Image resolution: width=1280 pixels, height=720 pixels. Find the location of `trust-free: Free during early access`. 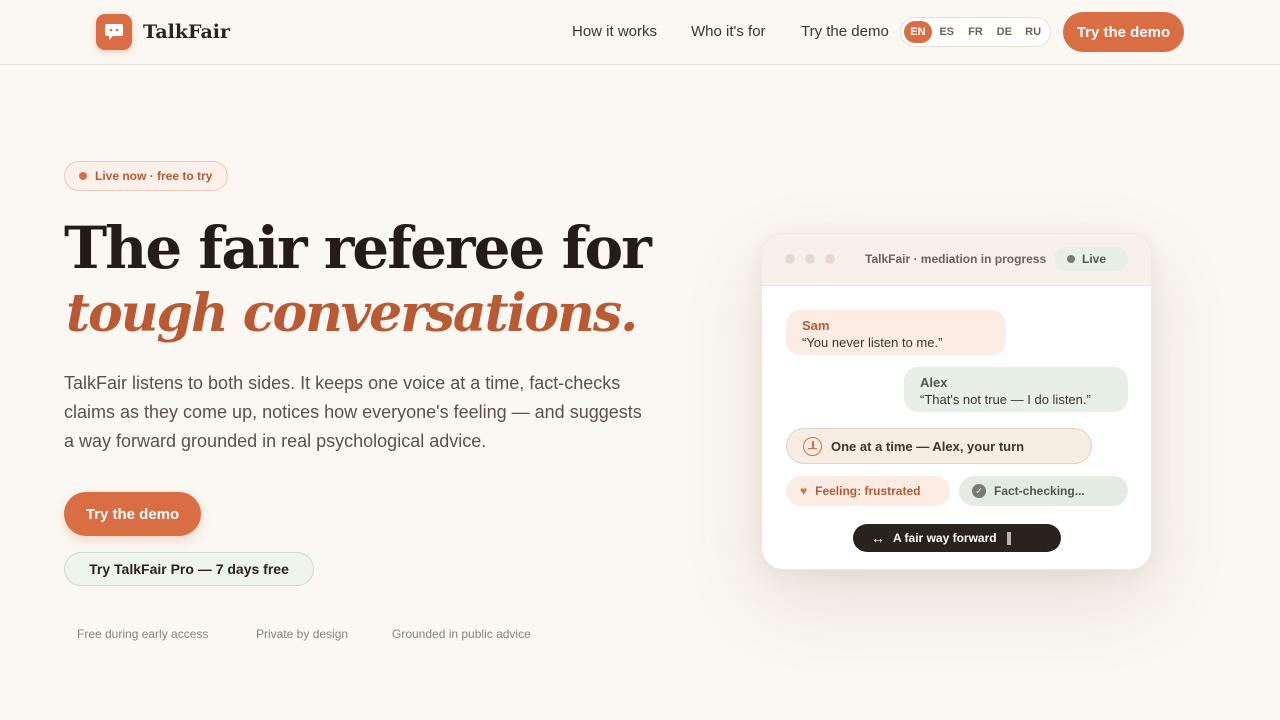

trust-free: Free during early access is located at coordinates (143, 634).